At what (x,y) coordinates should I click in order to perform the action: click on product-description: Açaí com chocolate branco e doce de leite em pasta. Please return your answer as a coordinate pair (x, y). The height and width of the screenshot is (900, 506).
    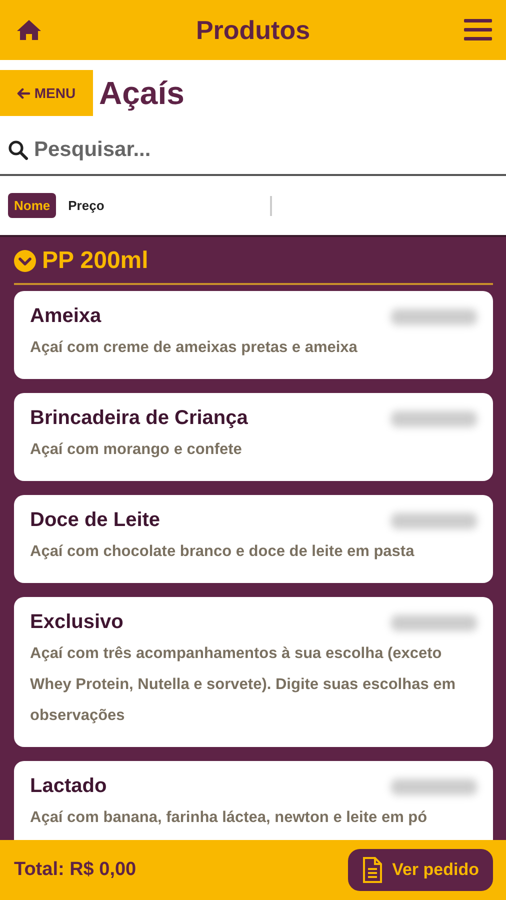
    Looking at the image, I should click on (223, 552).